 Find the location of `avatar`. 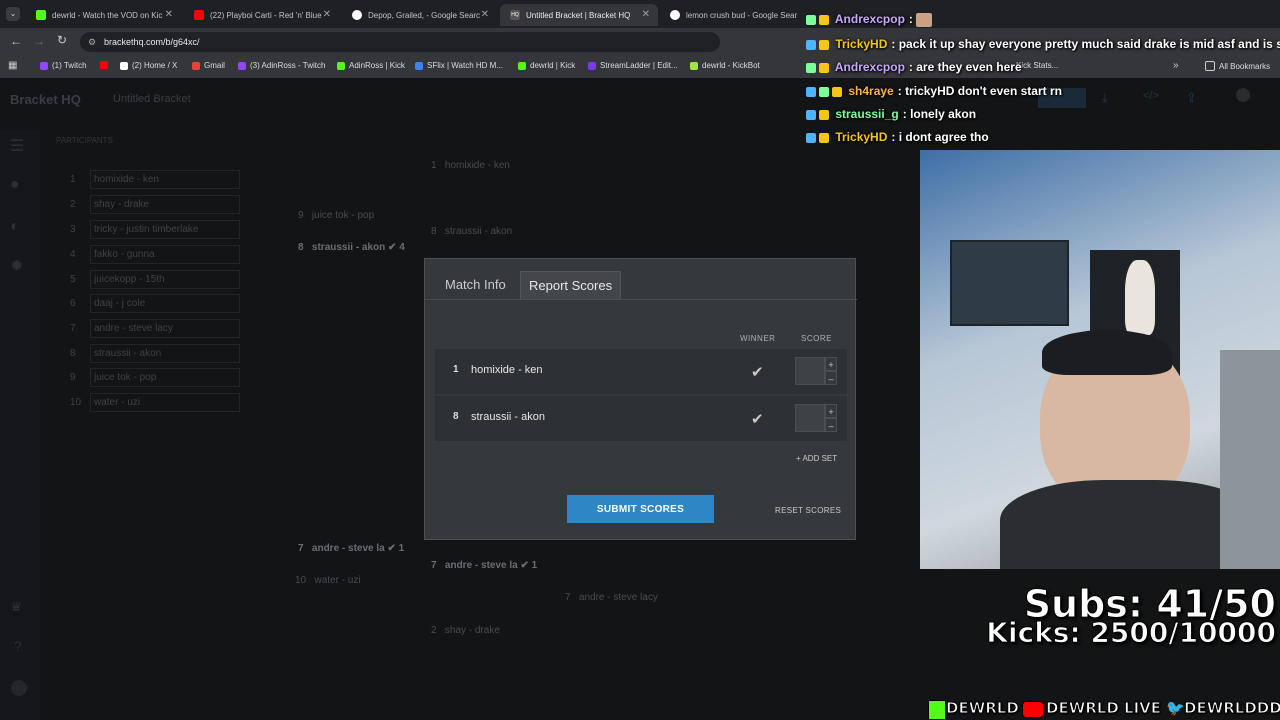

avatar is located at coordinates (1243, 95).